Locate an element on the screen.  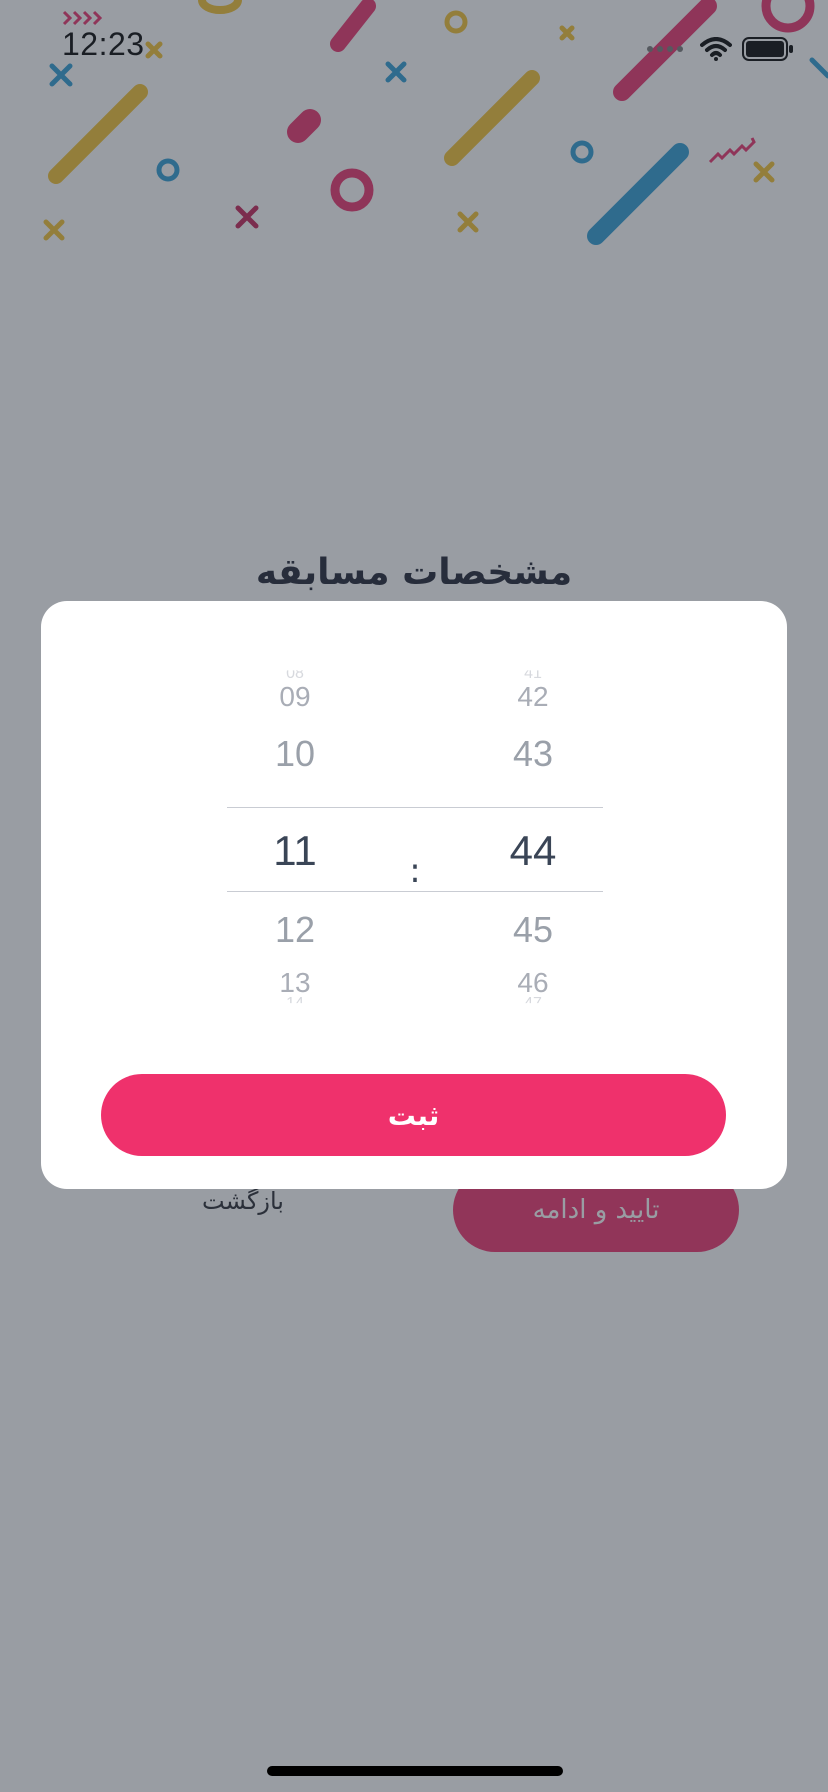
minute-option-42: 42 is located at coordinates (533, 697).